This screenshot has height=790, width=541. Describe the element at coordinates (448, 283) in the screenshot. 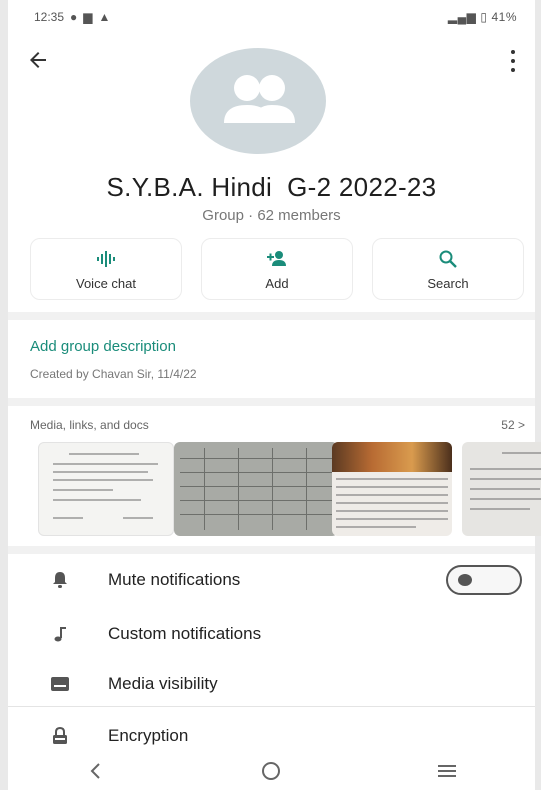

I see `search-label: Search` at that location.